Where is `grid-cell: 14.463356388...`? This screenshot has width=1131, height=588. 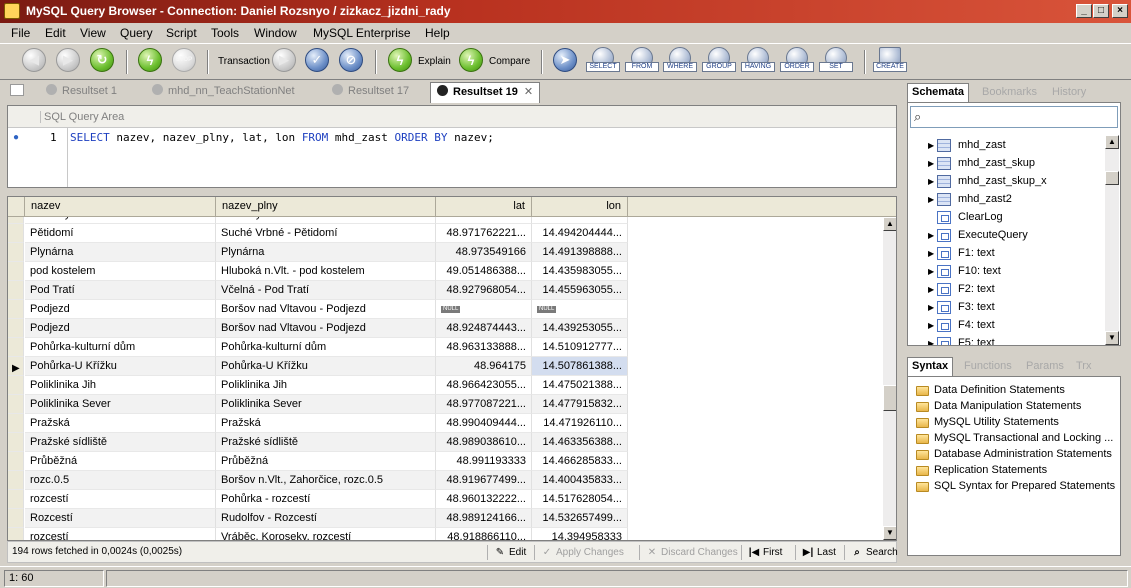
grid-cell: 14.463356388... is located at coordinates (580, 442).